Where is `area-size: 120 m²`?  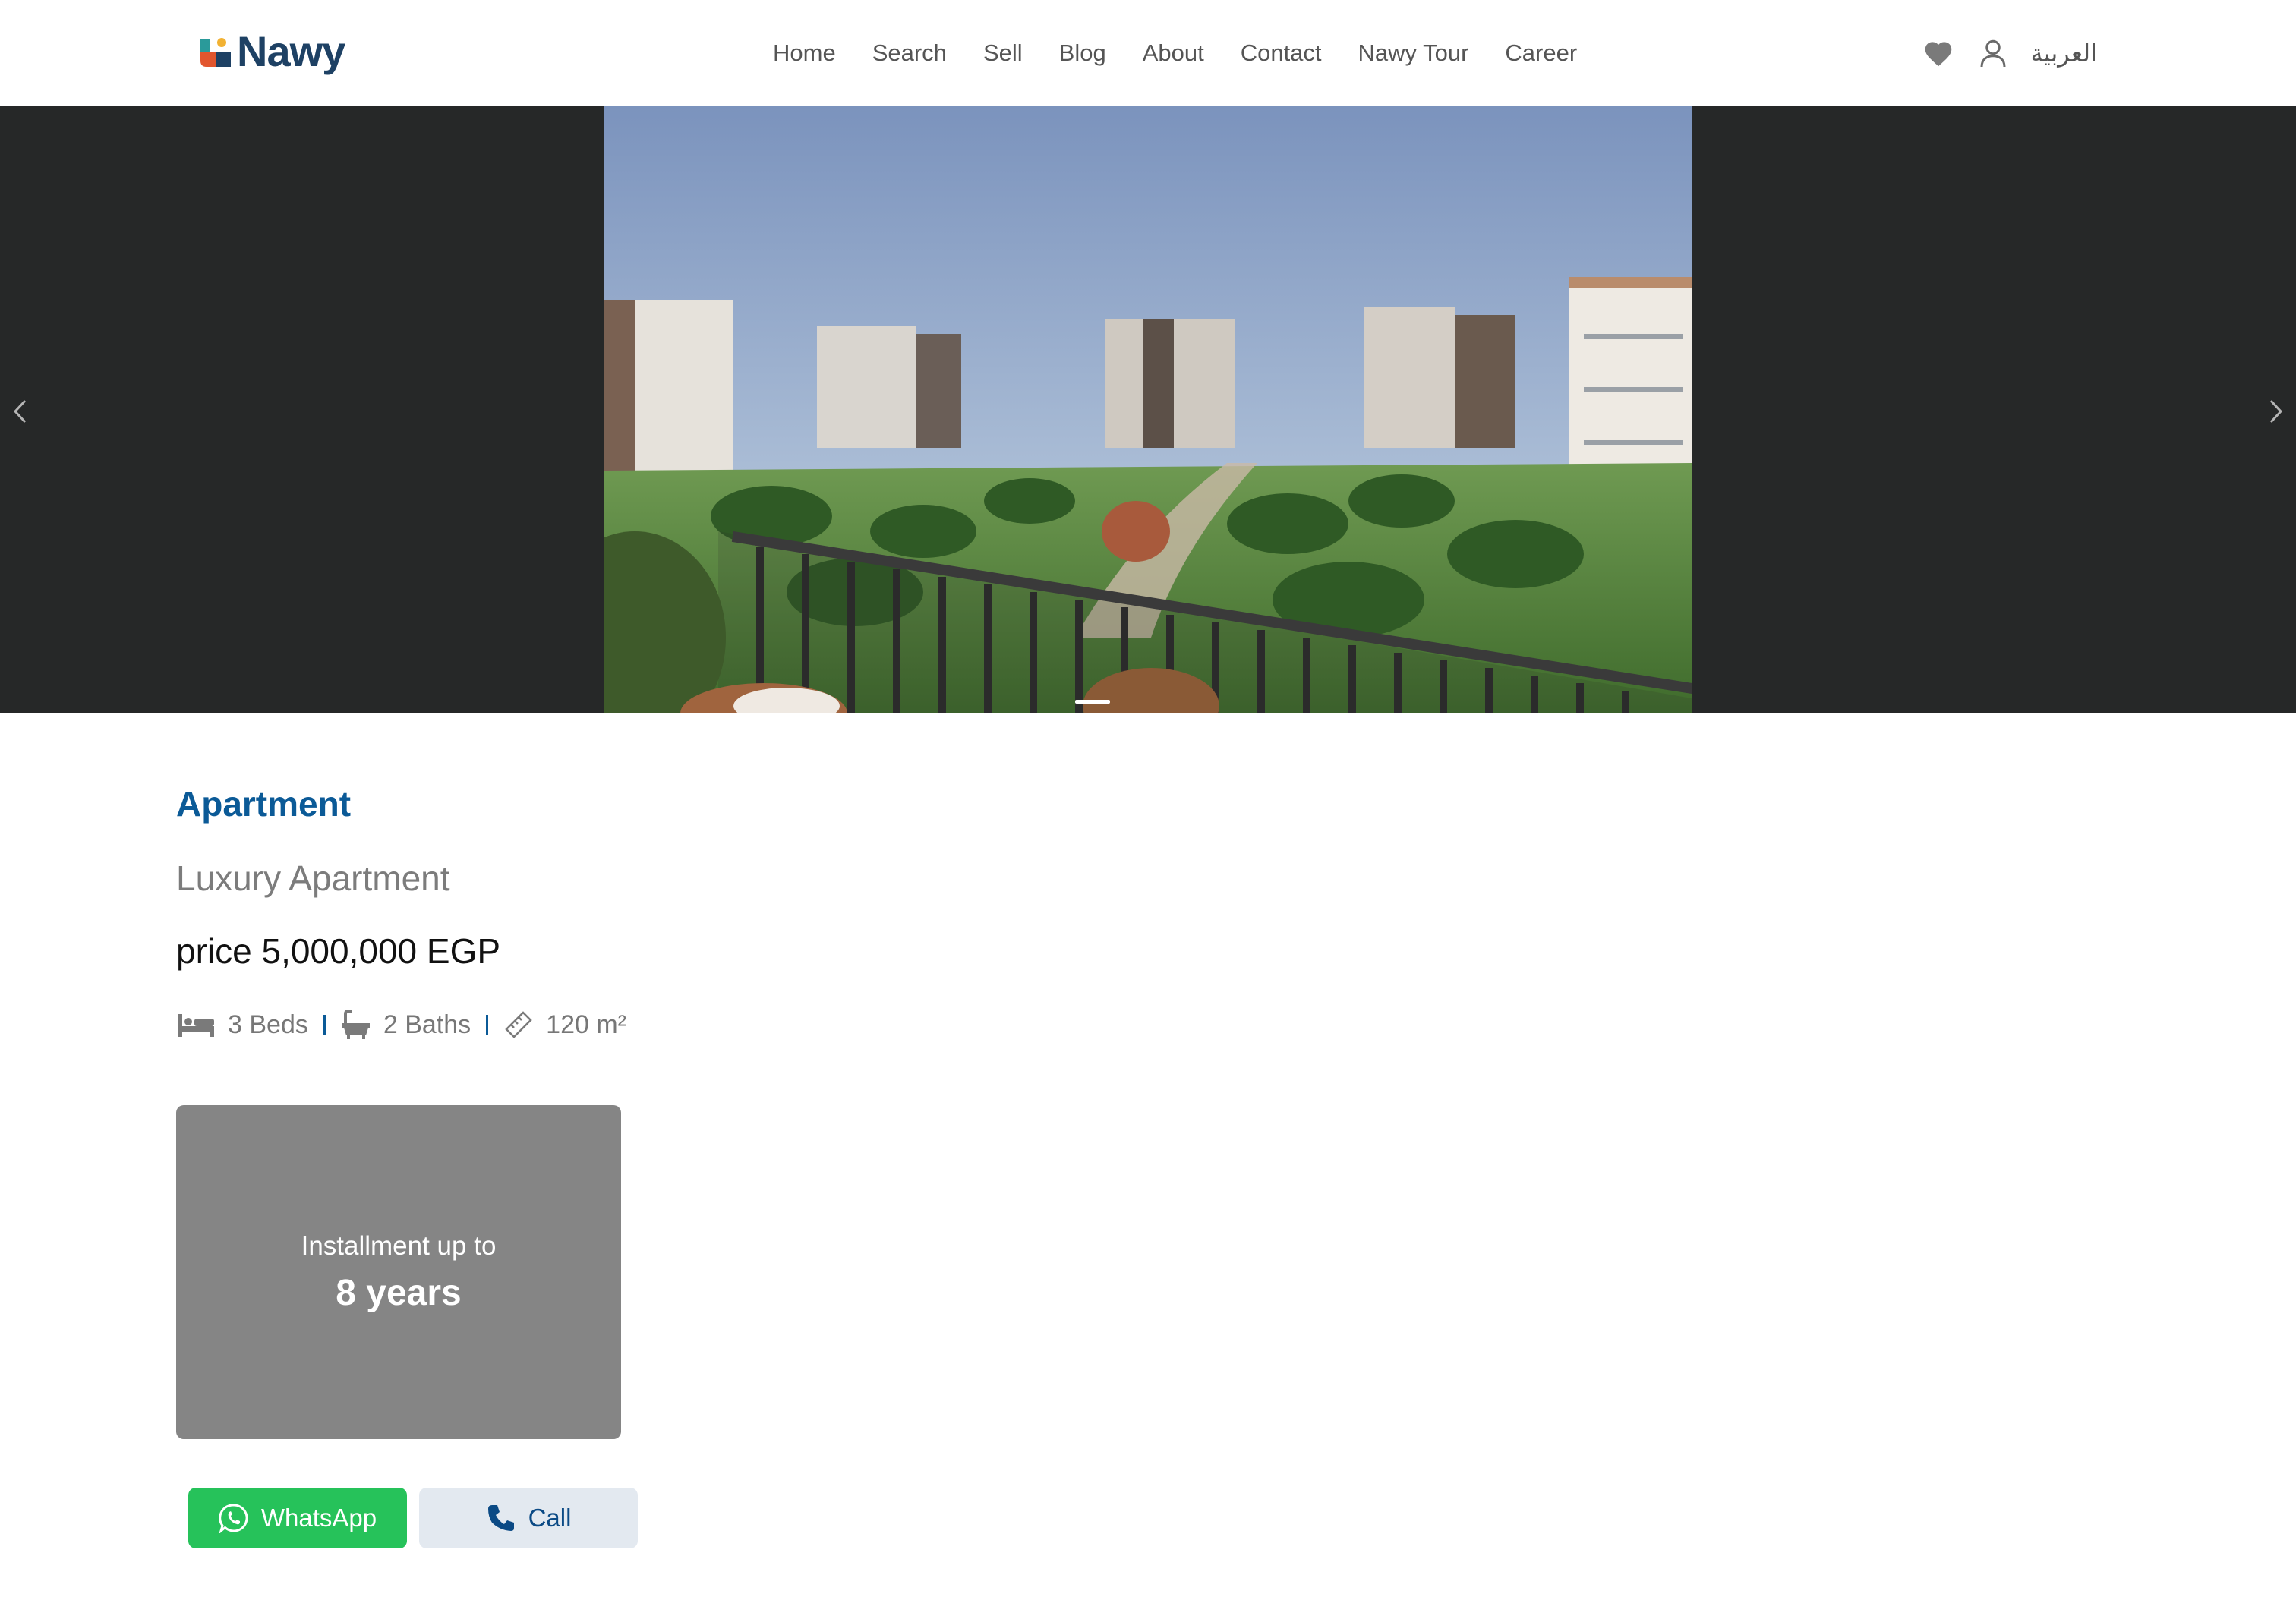 area-size: 120 m² is located at coordinates (586, 1024).